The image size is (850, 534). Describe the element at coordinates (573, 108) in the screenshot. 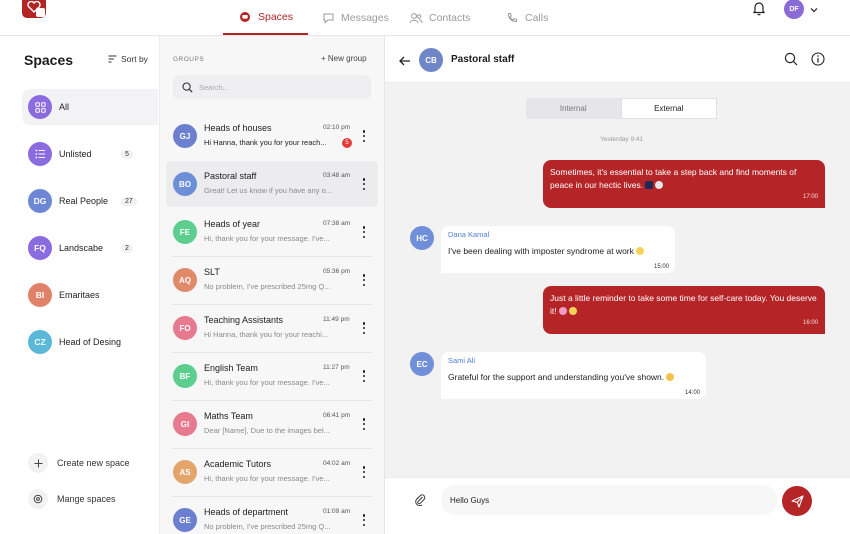

I see `tab-internal: Internal` at that location.